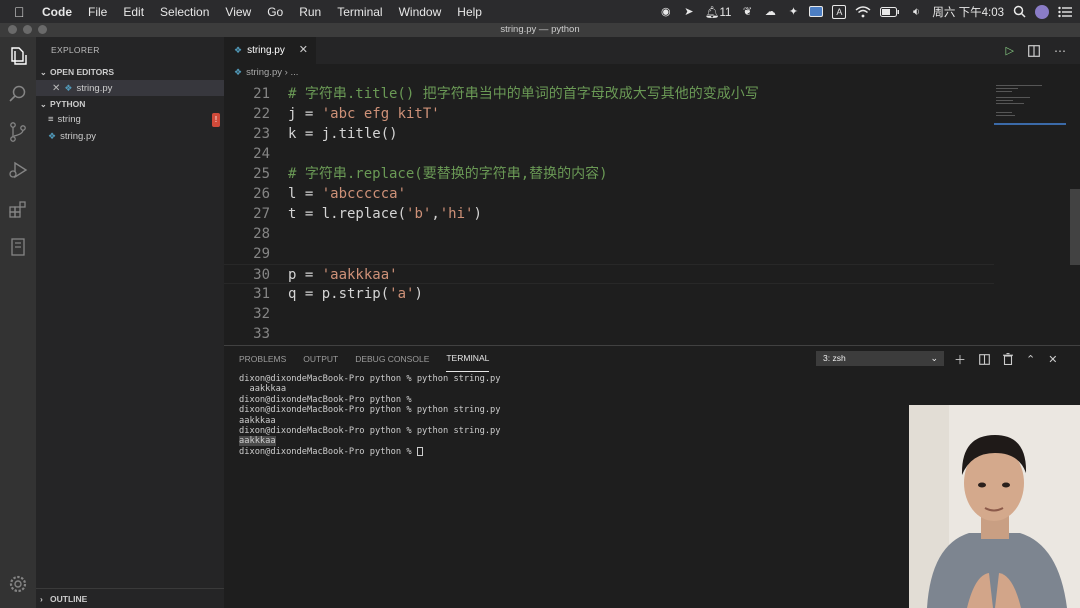 Image resolution: width=1080 pixels, height=608 pixels. What do you see at coordinates (12, 29) in the screenshot?
I see `close-window-button` at bounding box center [12, 29].